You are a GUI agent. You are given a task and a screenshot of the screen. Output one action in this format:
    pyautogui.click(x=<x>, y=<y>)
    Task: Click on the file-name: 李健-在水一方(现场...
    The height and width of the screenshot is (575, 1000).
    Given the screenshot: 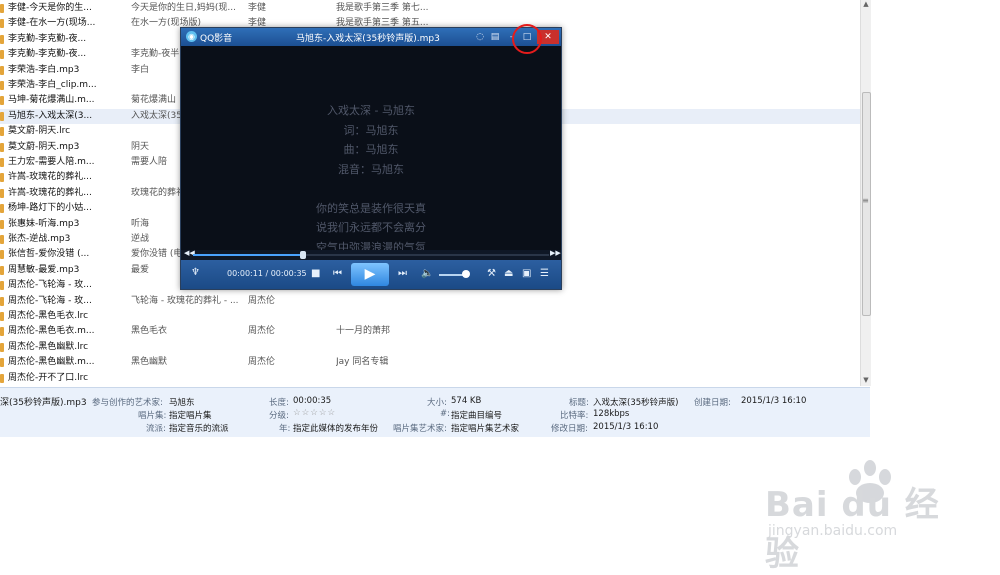 What is the action you would take?
    pyautogui.click(x=52, y=23)
    